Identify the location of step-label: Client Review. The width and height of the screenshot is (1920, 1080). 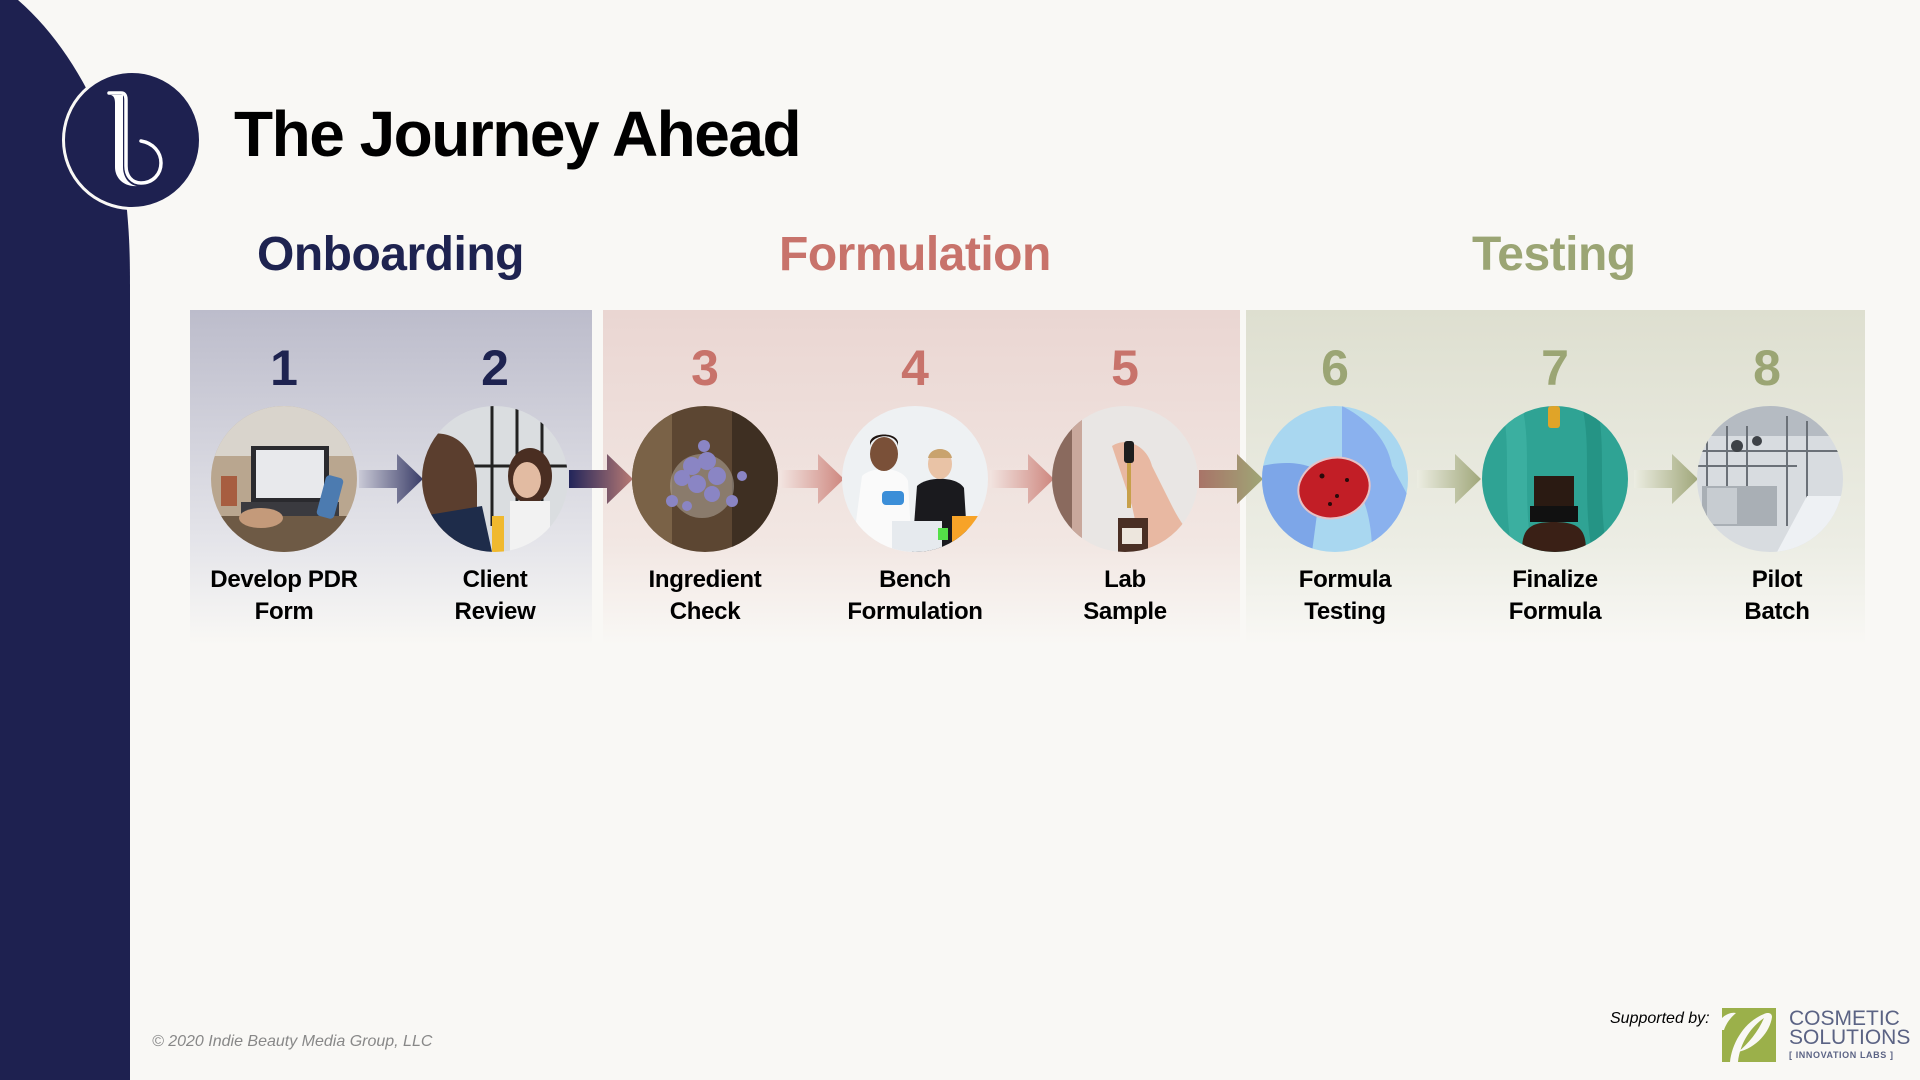
(495, 595).